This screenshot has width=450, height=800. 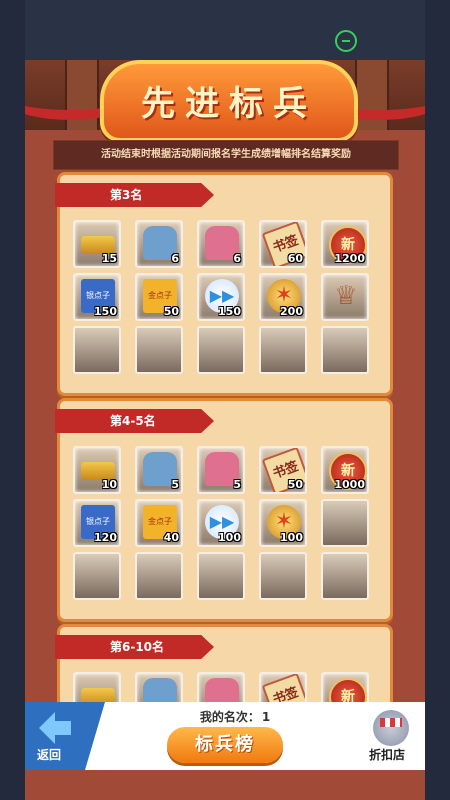 I want to click on back-button: 返回, so click(x=65, y=736).